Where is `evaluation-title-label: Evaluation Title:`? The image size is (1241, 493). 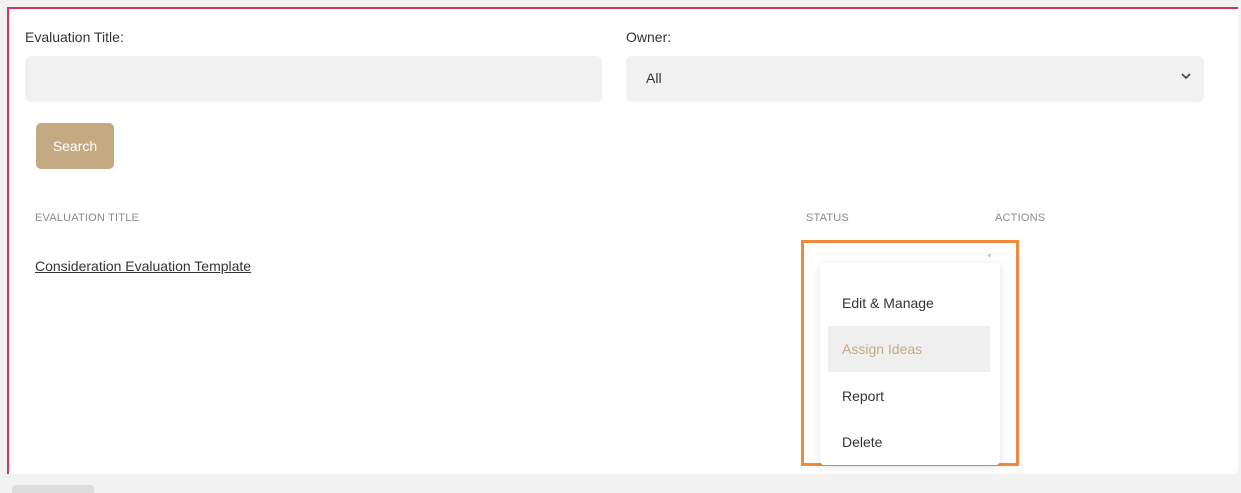
evaluation-title-label: Evaluation Title: is located at coordinates (74, 37).